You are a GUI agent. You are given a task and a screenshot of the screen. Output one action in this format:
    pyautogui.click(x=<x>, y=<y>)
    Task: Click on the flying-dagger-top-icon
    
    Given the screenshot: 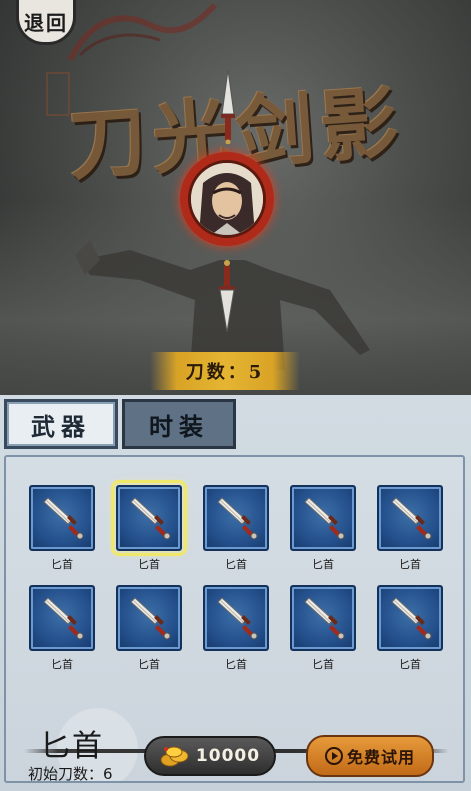 What is the action you would take?
    pyautogui.click(x=228, y=107)
    